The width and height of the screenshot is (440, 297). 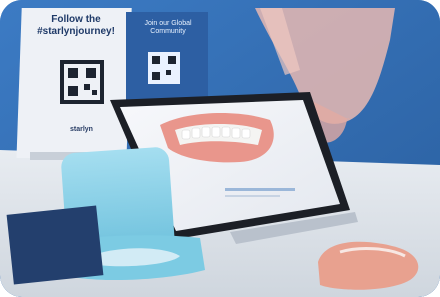 I want to click on brand-logo-text: starlyn, so click(x=81, y=129).